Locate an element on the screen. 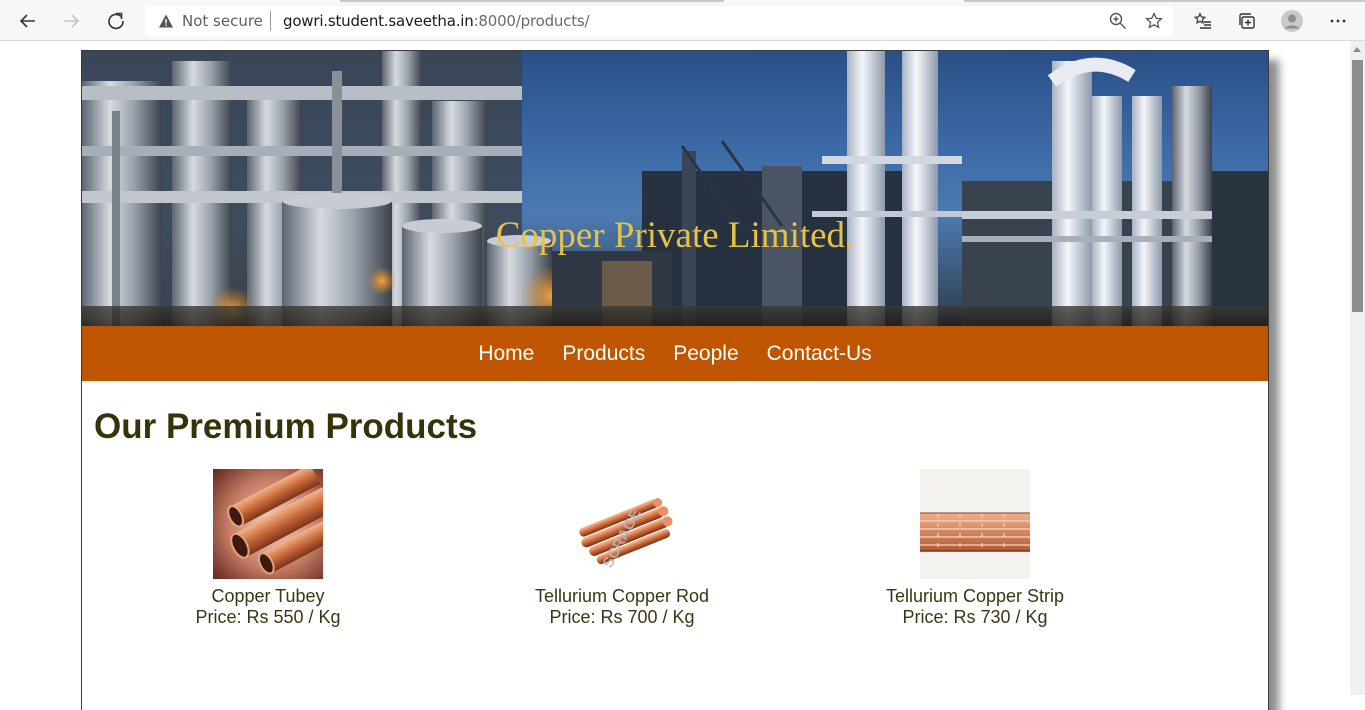 The width and height of the screenshot is (1365, 710). product-card: Copper Tubey Price: Rs 550 / Kg is located at coordinates (268, 548).